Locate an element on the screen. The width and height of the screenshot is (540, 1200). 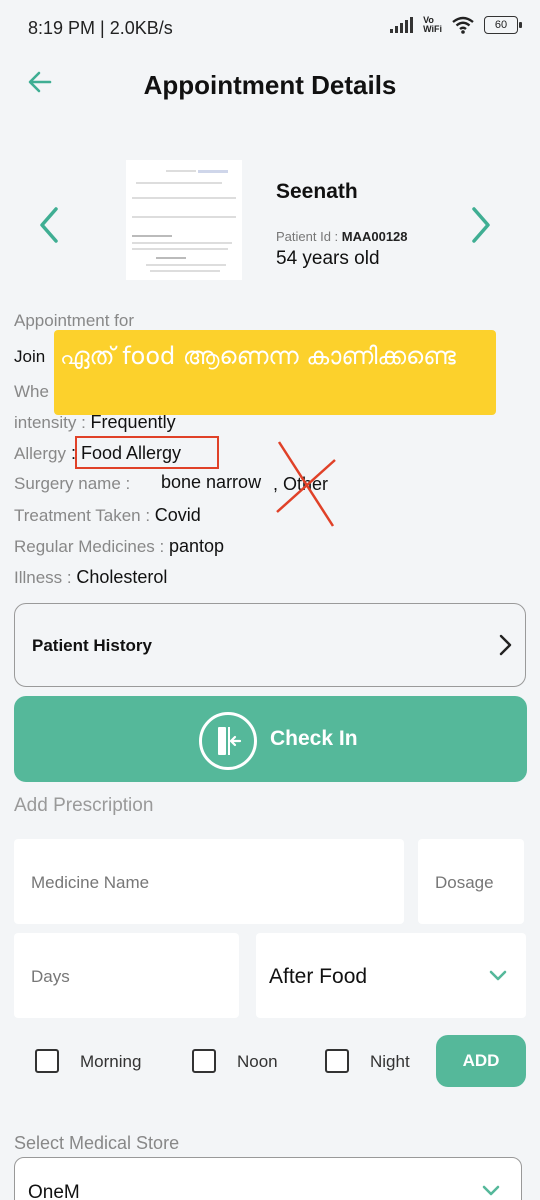
days-input: Days is located at coordinates (126, 975).